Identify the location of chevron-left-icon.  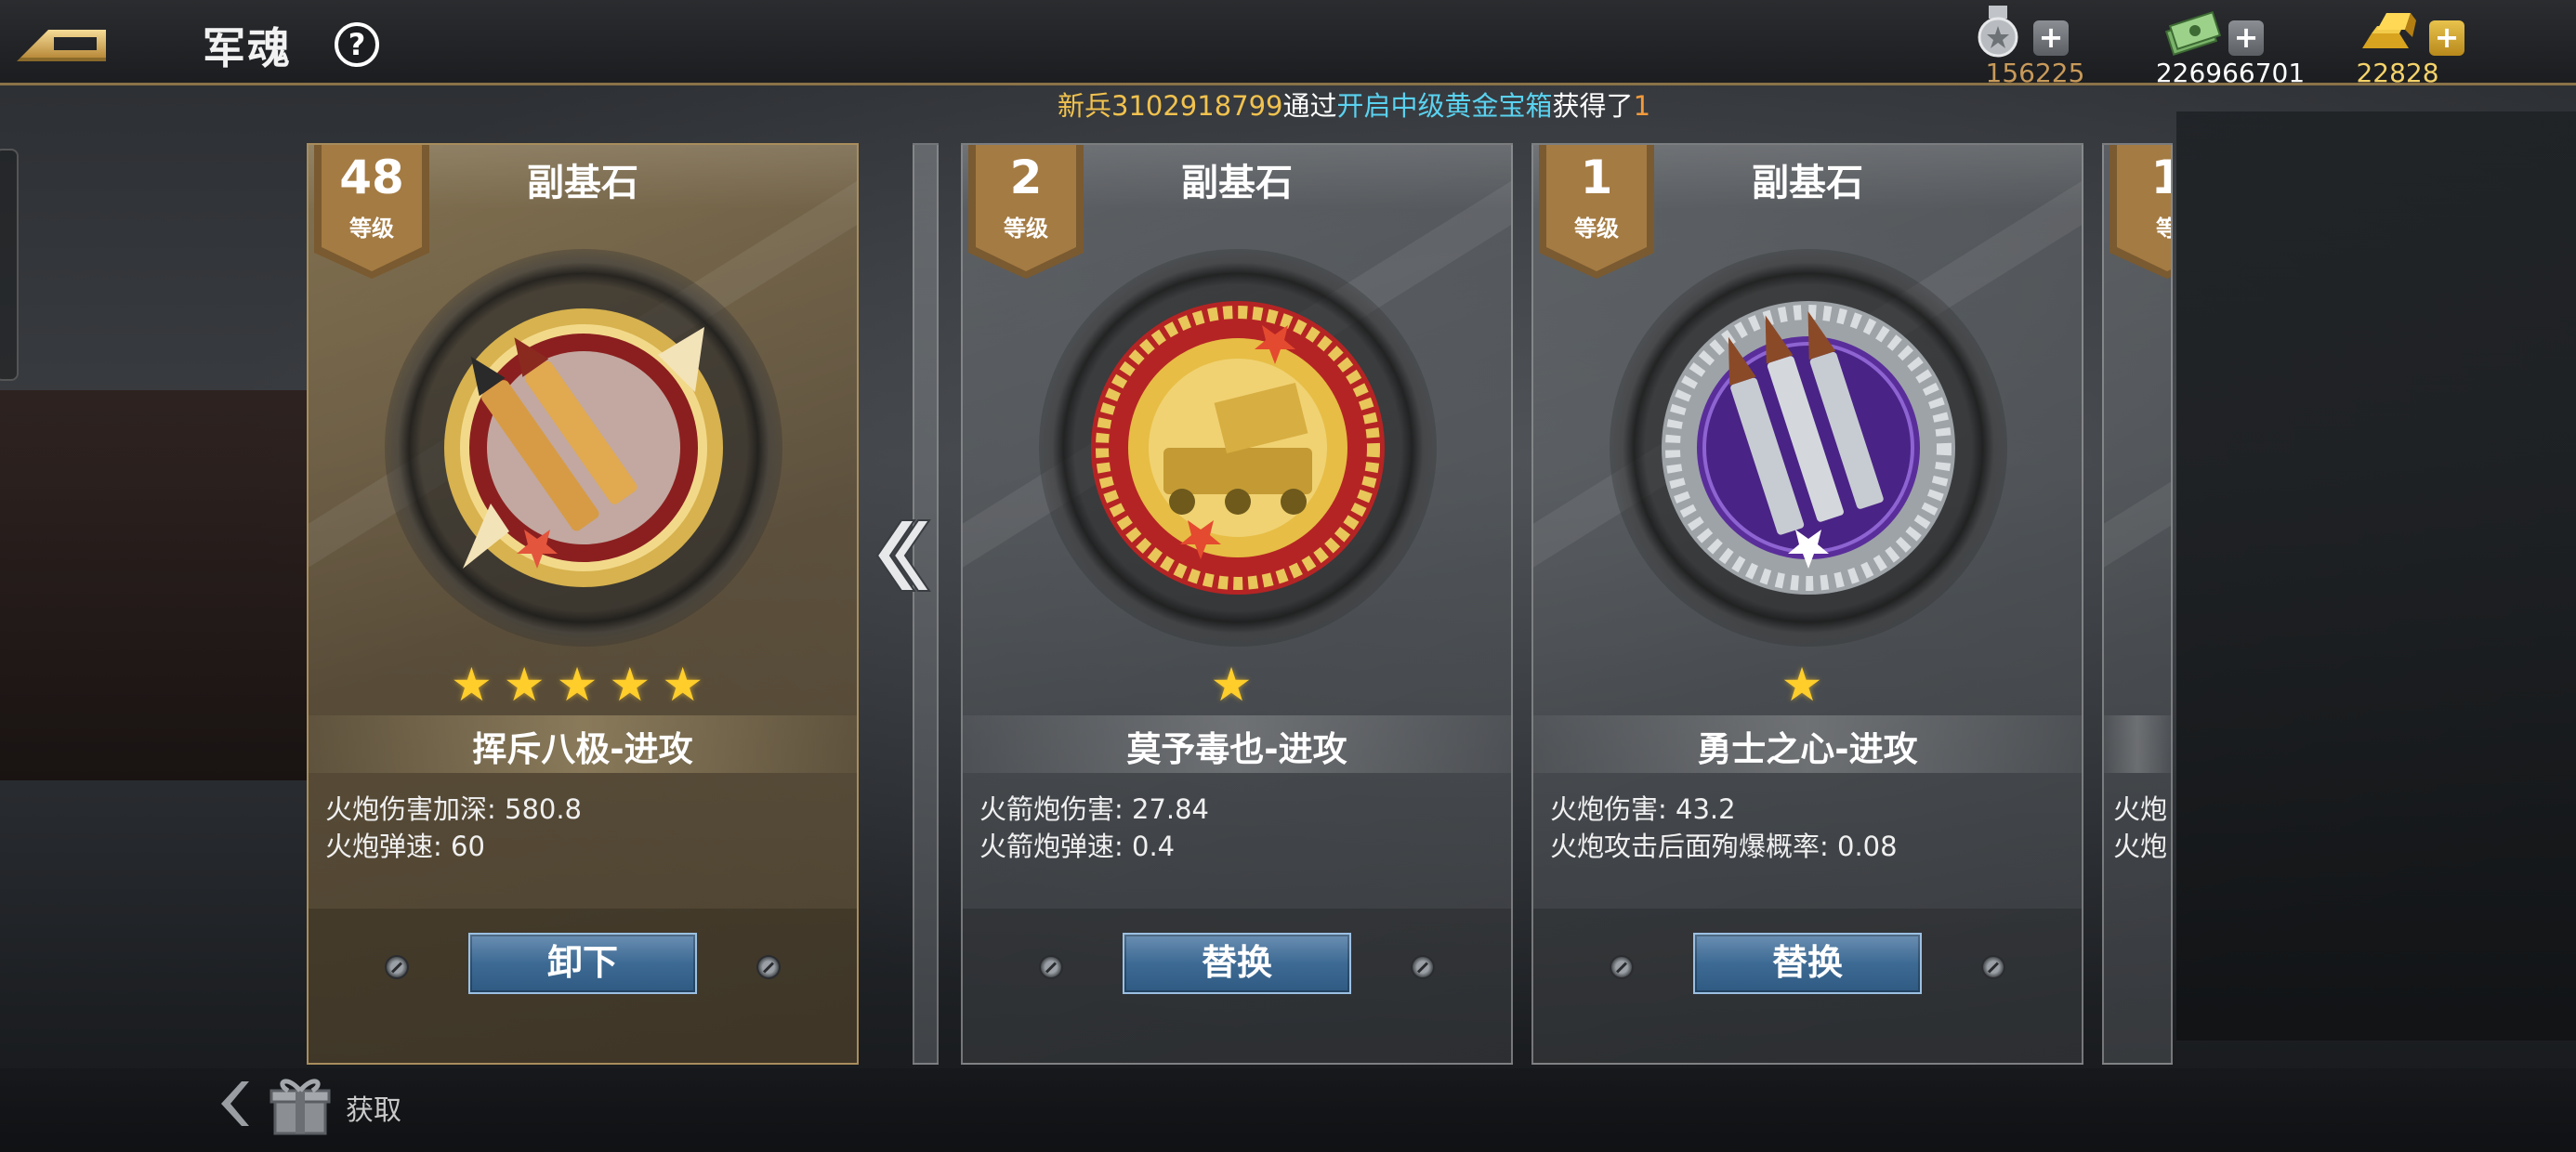
(232, 1104).